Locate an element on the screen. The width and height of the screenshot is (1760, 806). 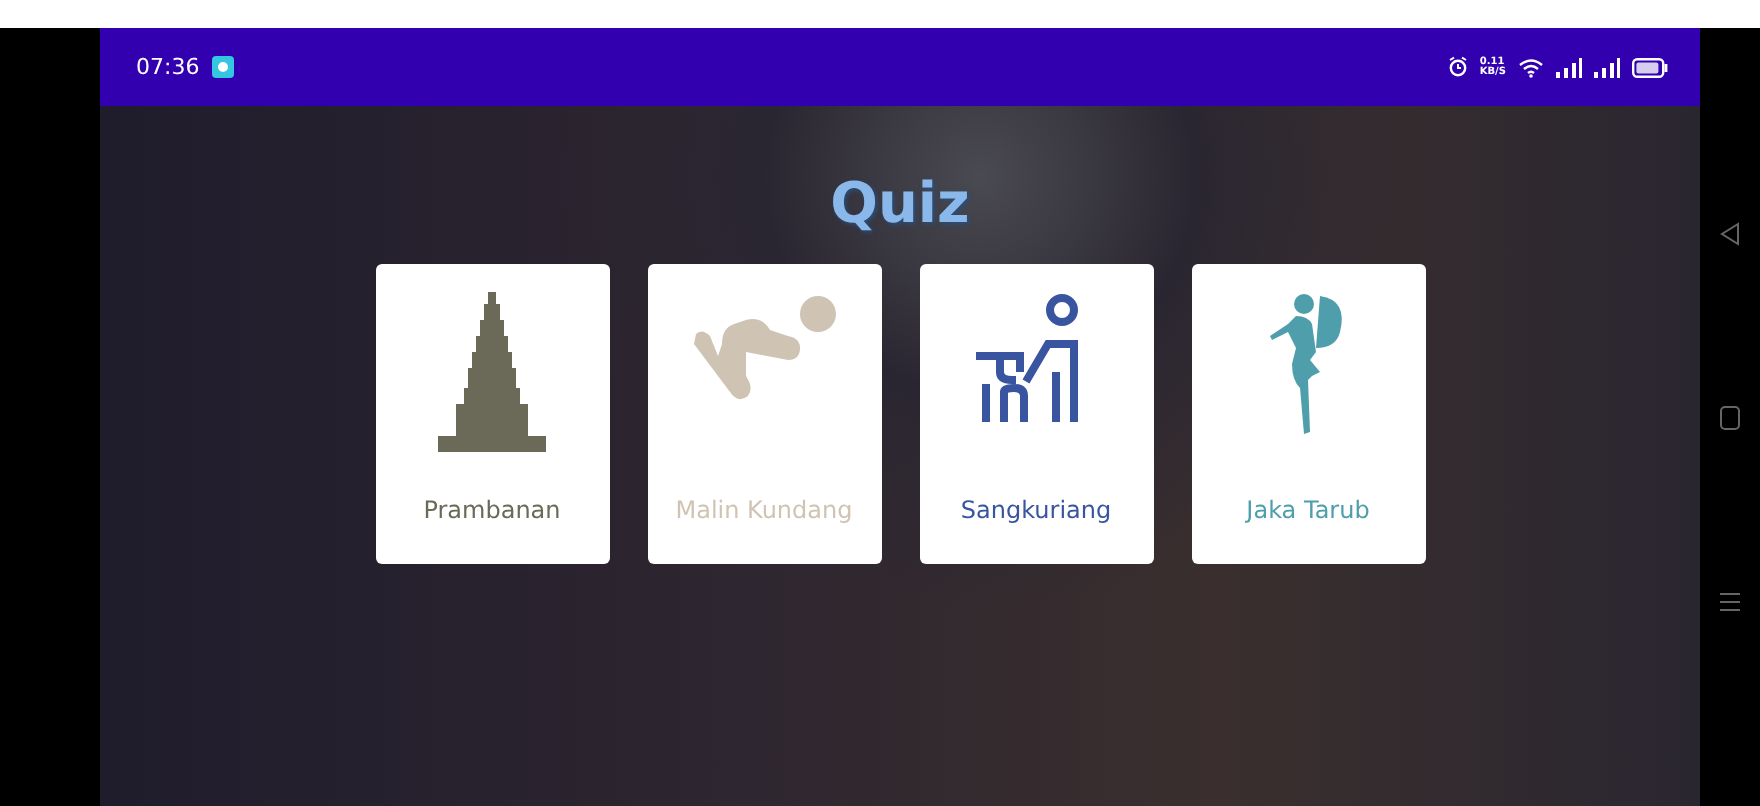
quiz-title: Quiz is located at coordinates (900, 203).